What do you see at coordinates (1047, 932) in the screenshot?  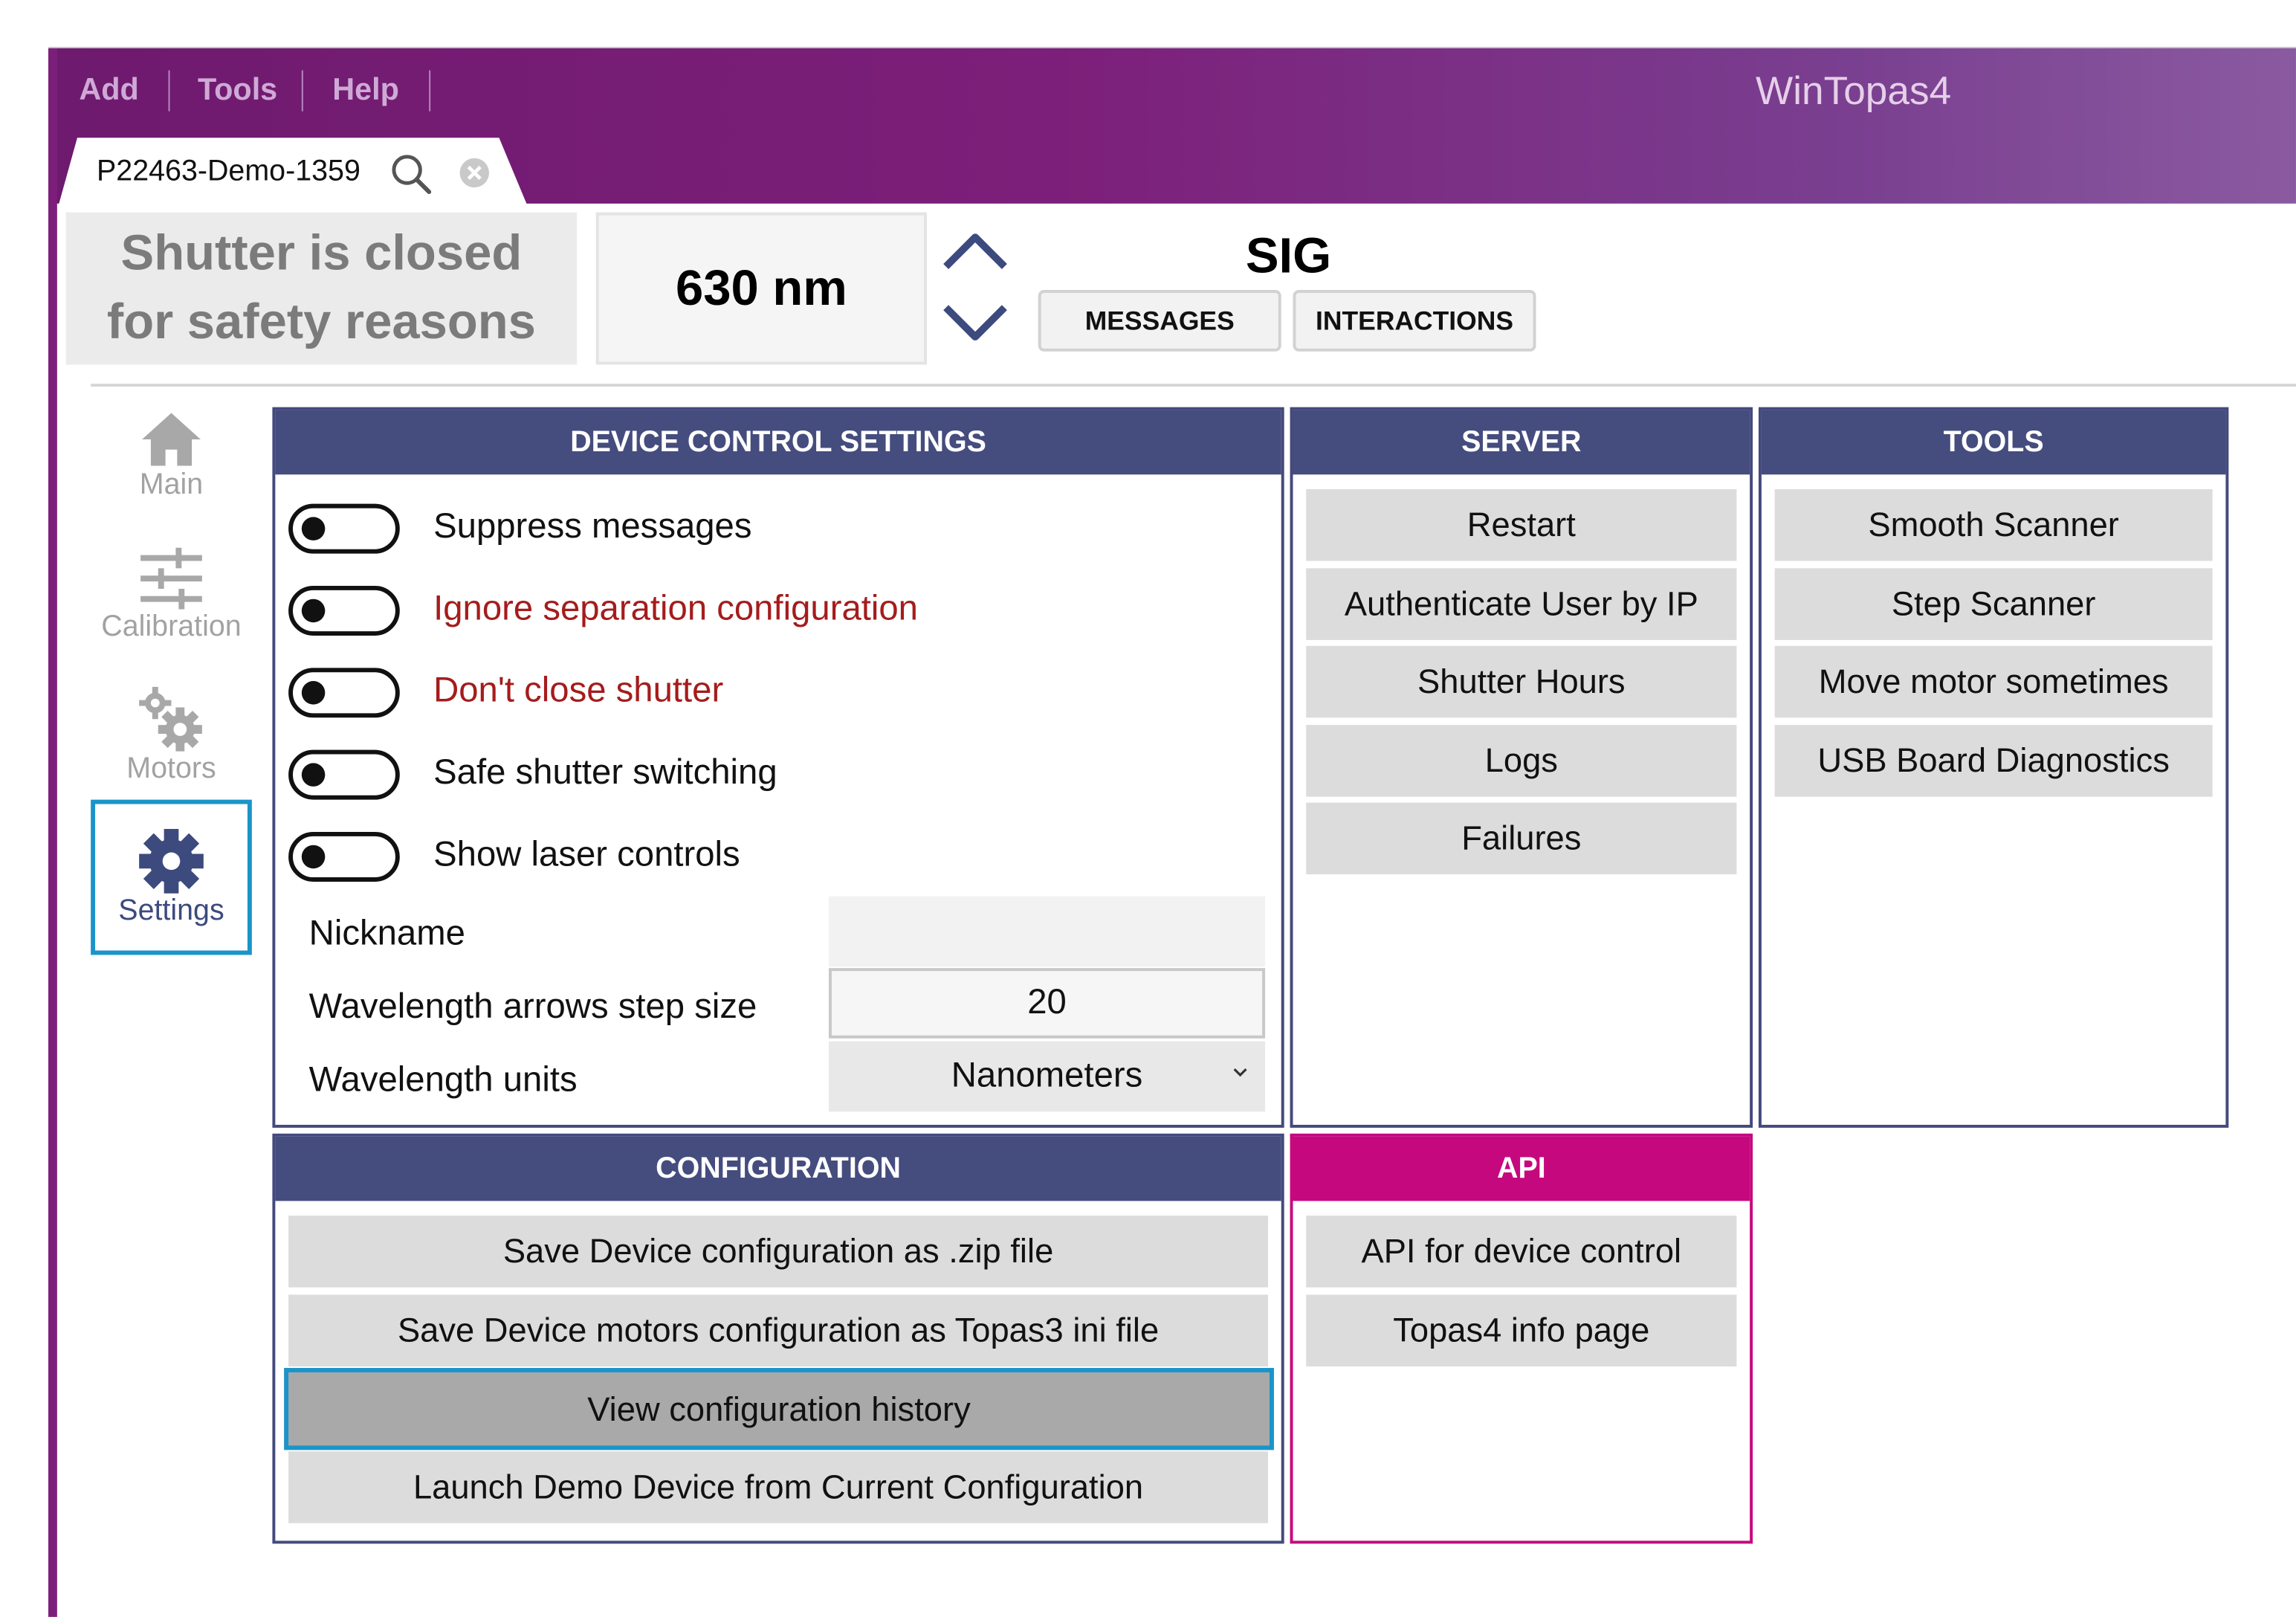 I see `nickname-input` at bounding box center [1047, 932].